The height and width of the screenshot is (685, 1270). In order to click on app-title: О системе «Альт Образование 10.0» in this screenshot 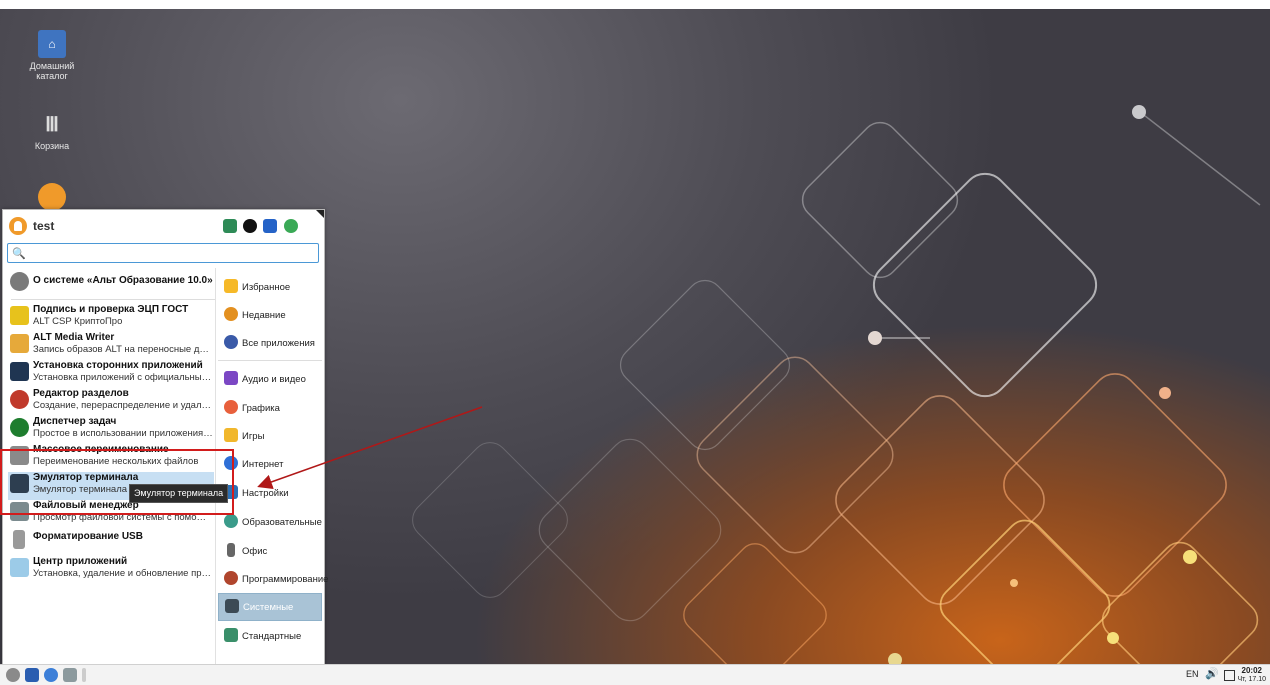, I will do `click(123, 280)`.